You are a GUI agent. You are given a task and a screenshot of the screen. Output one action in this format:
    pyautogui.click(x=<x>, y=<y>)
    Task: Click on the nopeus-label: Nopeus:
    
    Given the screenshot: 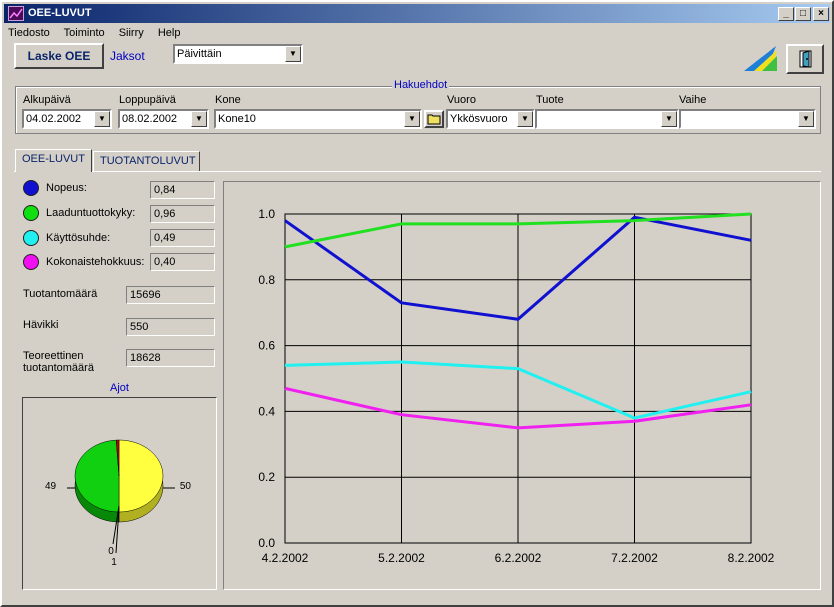 What is the action you would take?
    pyautogui.click(x=66, y=188)
    